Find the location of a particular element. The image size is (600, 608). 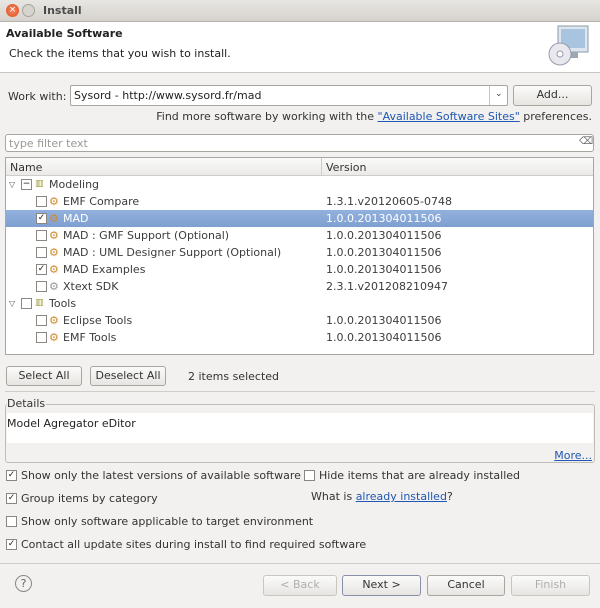

deselect-all-button: Deselect All is located at coordinates (128, 376).